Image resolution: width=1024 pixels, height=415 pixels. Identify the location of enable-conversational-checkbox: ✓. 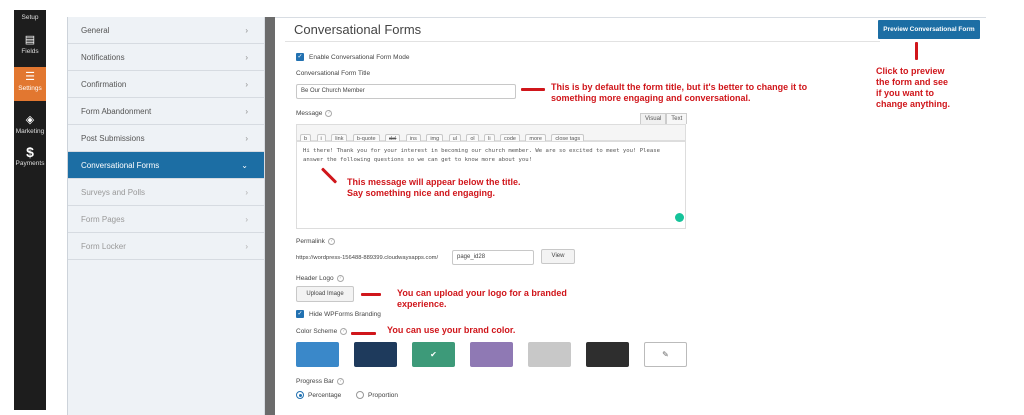
(300, 57).